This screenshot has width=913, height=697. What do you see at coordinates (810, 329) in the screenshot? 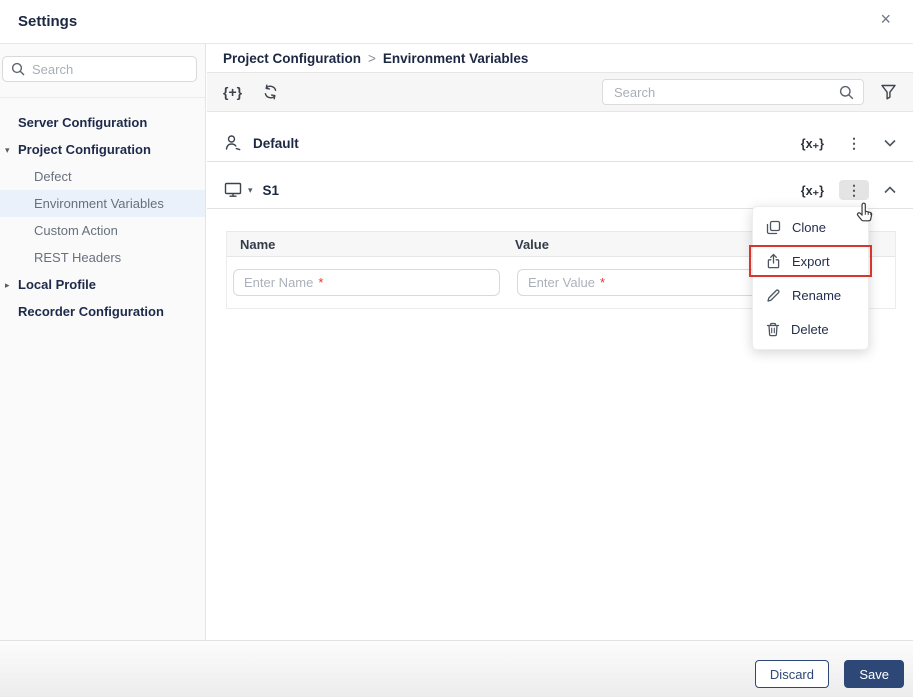
I see `menu-item-delete: Delete` at bounding box center [810, 329].